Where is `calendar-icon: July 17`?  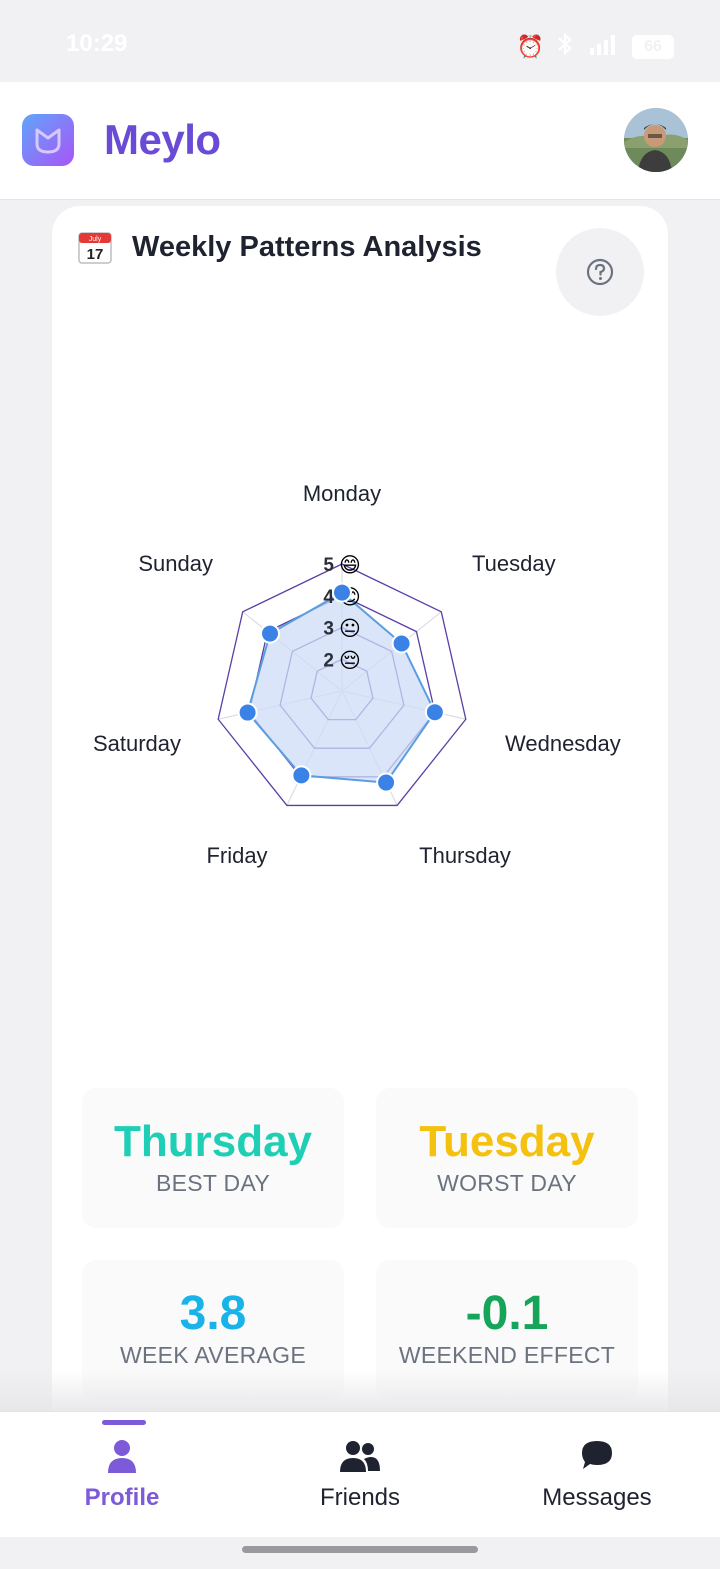 calendar-icon: July 17 is located at coordinates (95, 247).